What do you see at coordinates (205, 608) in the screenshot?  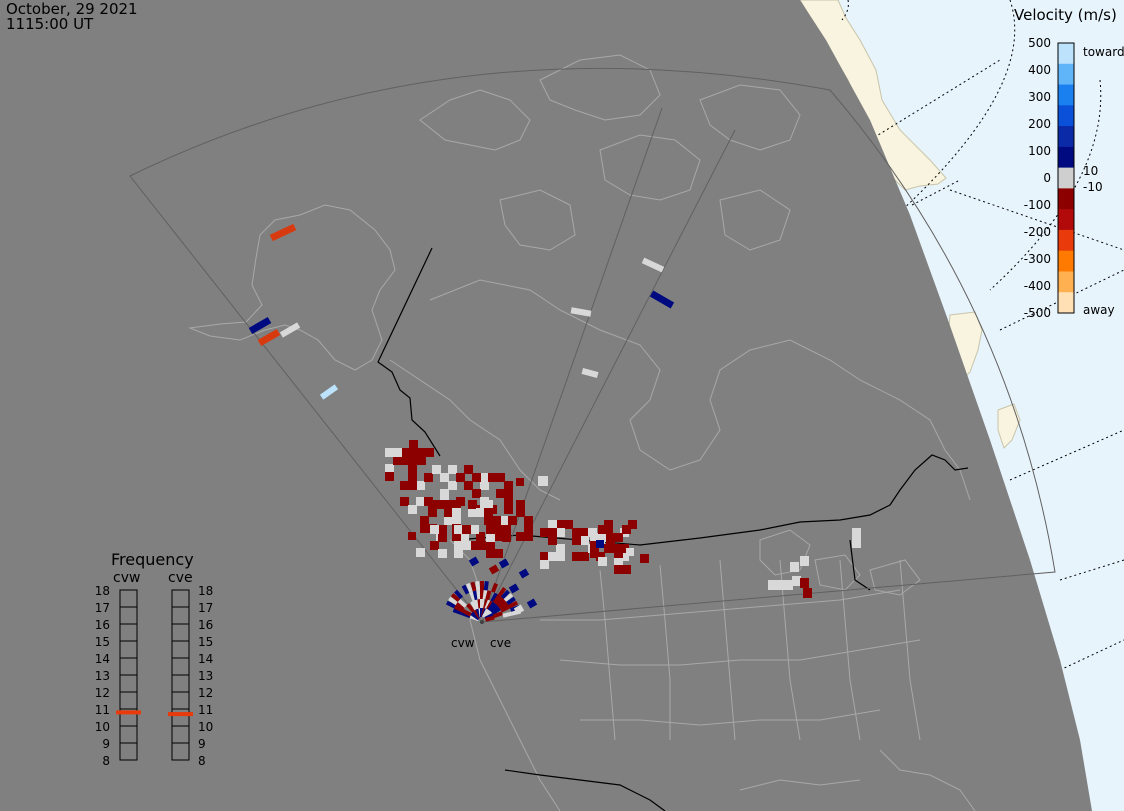 I see `frequency-level-label: 17` at bounding box center [205, 608].